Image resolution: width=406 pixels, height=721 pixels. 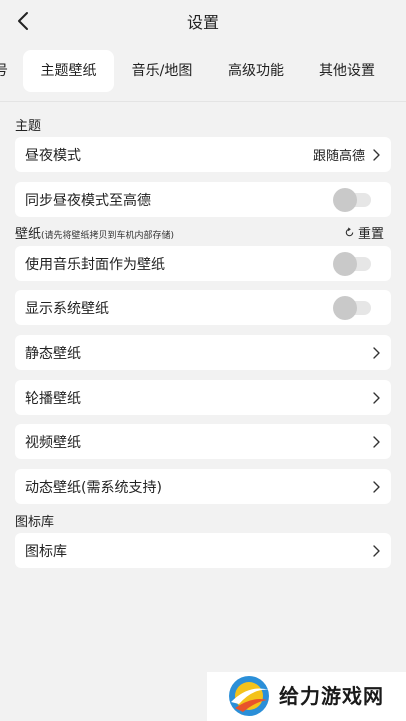 I want to click on divider, so click(x=203, y=101).